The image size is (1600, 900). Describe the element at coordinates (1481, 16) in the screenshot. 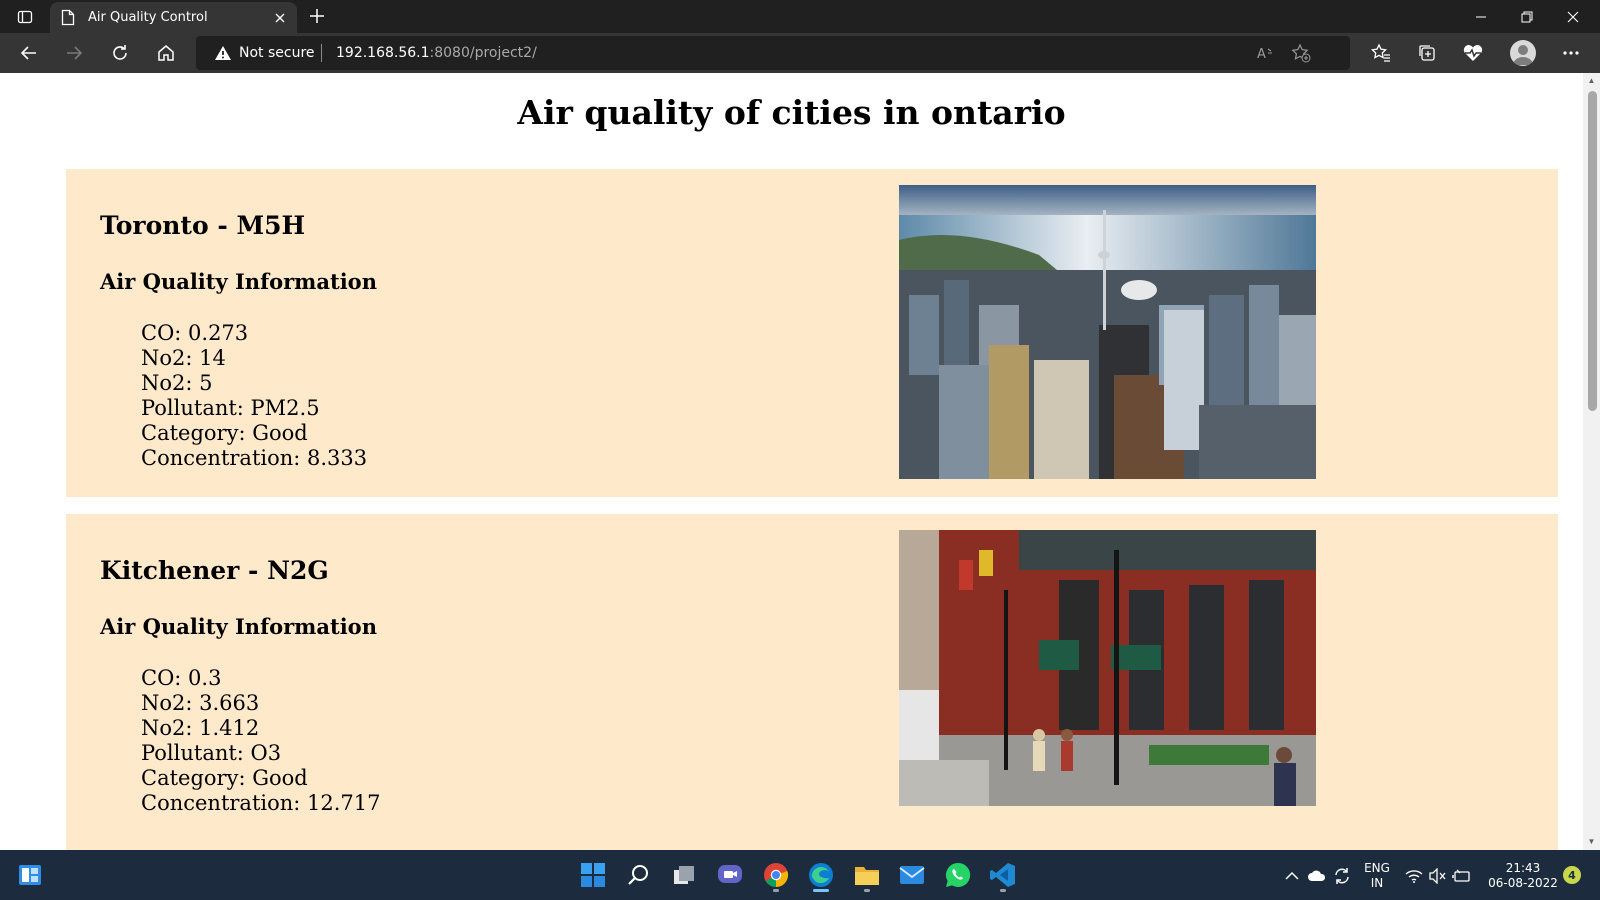

I see `minimize-icon` at that location.